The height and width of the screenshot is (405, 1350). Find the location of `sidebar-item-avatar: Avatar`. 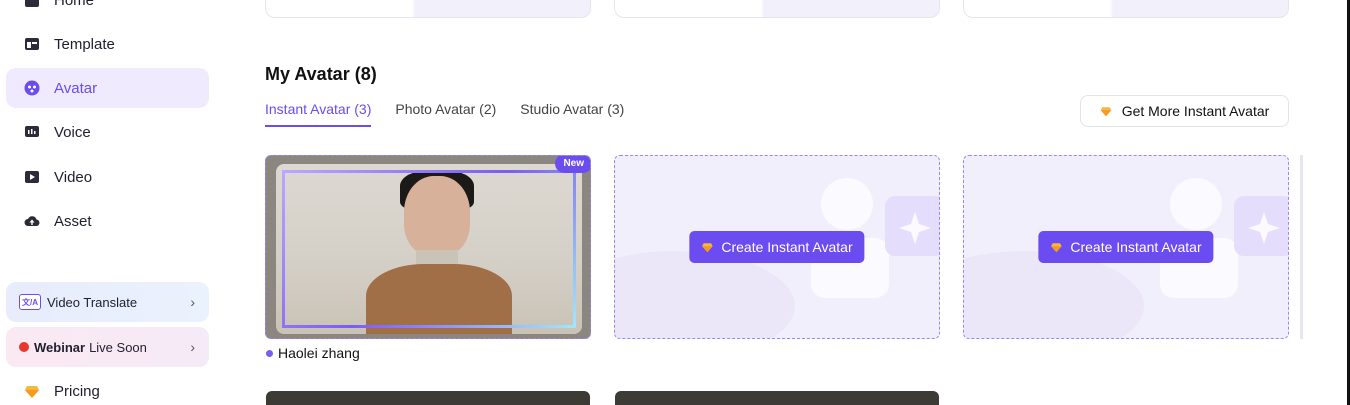

sidebar-item-avatar: Avatar is located at coordinates (107, 88).